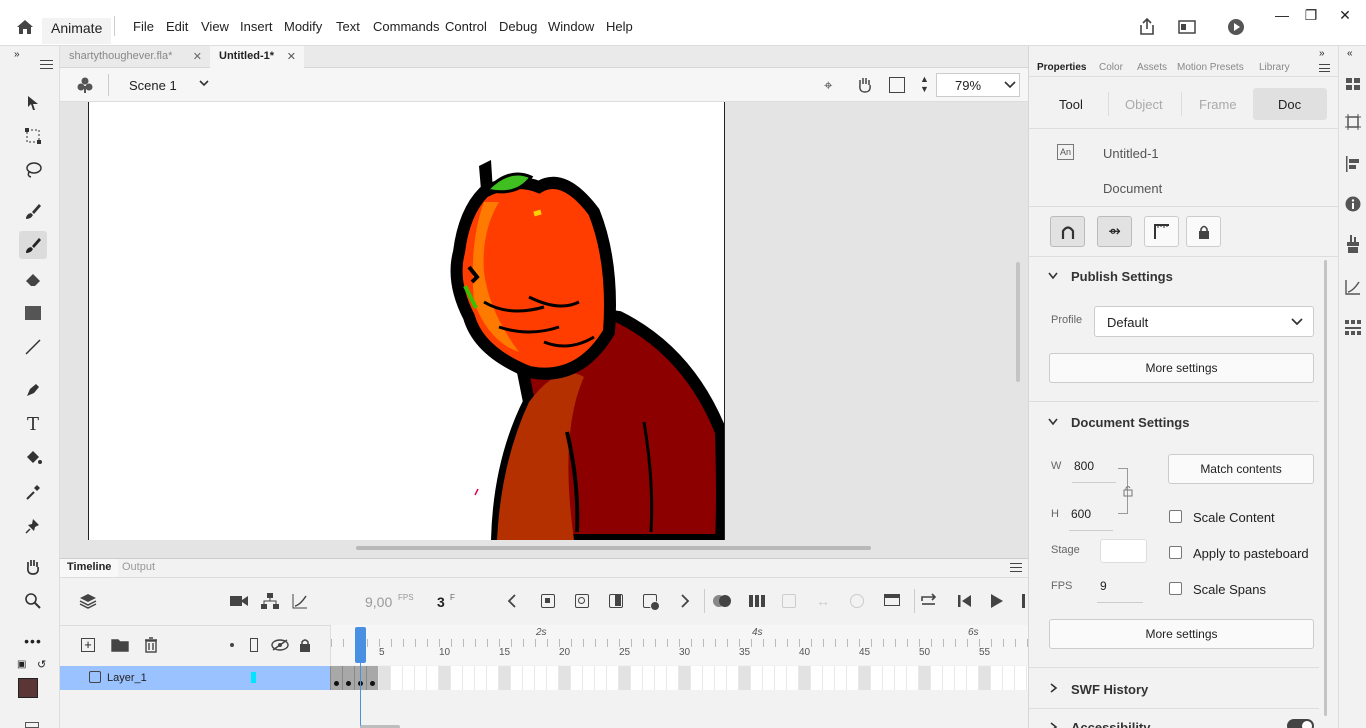 The width and height of the screenshot is (1366, 728). Describe the element at coordinates (143, 26) in the screenshot. I see `menu-file: File` at that location.